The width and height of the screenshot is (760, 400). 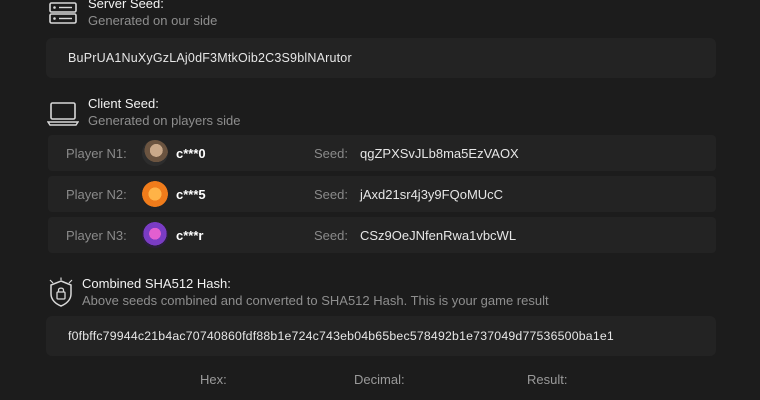 I want to click on server-seed-value: BuPrUA1NuXyGzLAj0dF3MtkOib2C3S9blNArutor, so click(x=210, y=58).